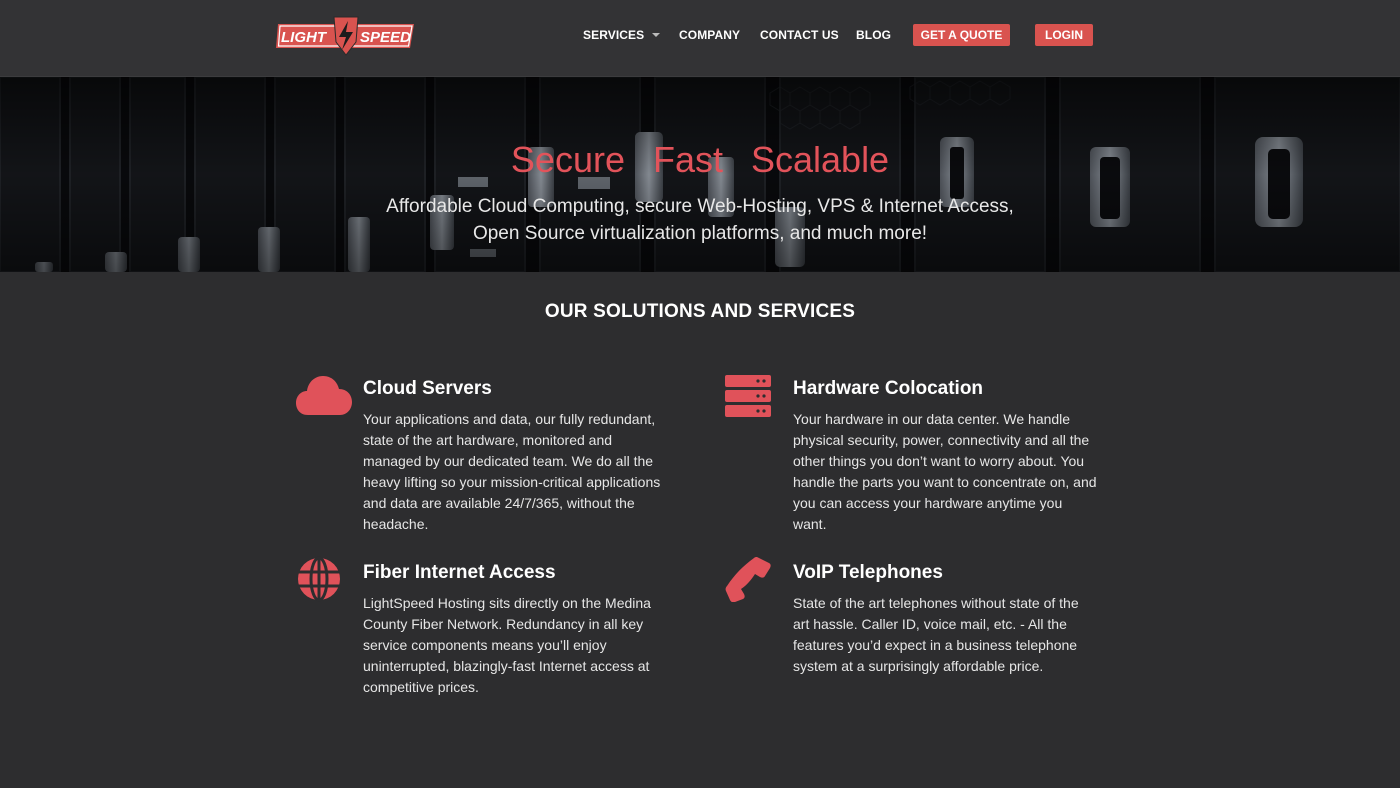 The height and width of the screenshot is (788, 1400). Describe the element at coordinates (614, 35) in the screenshot. I see `nav-services-label: SERVICES` at that location.